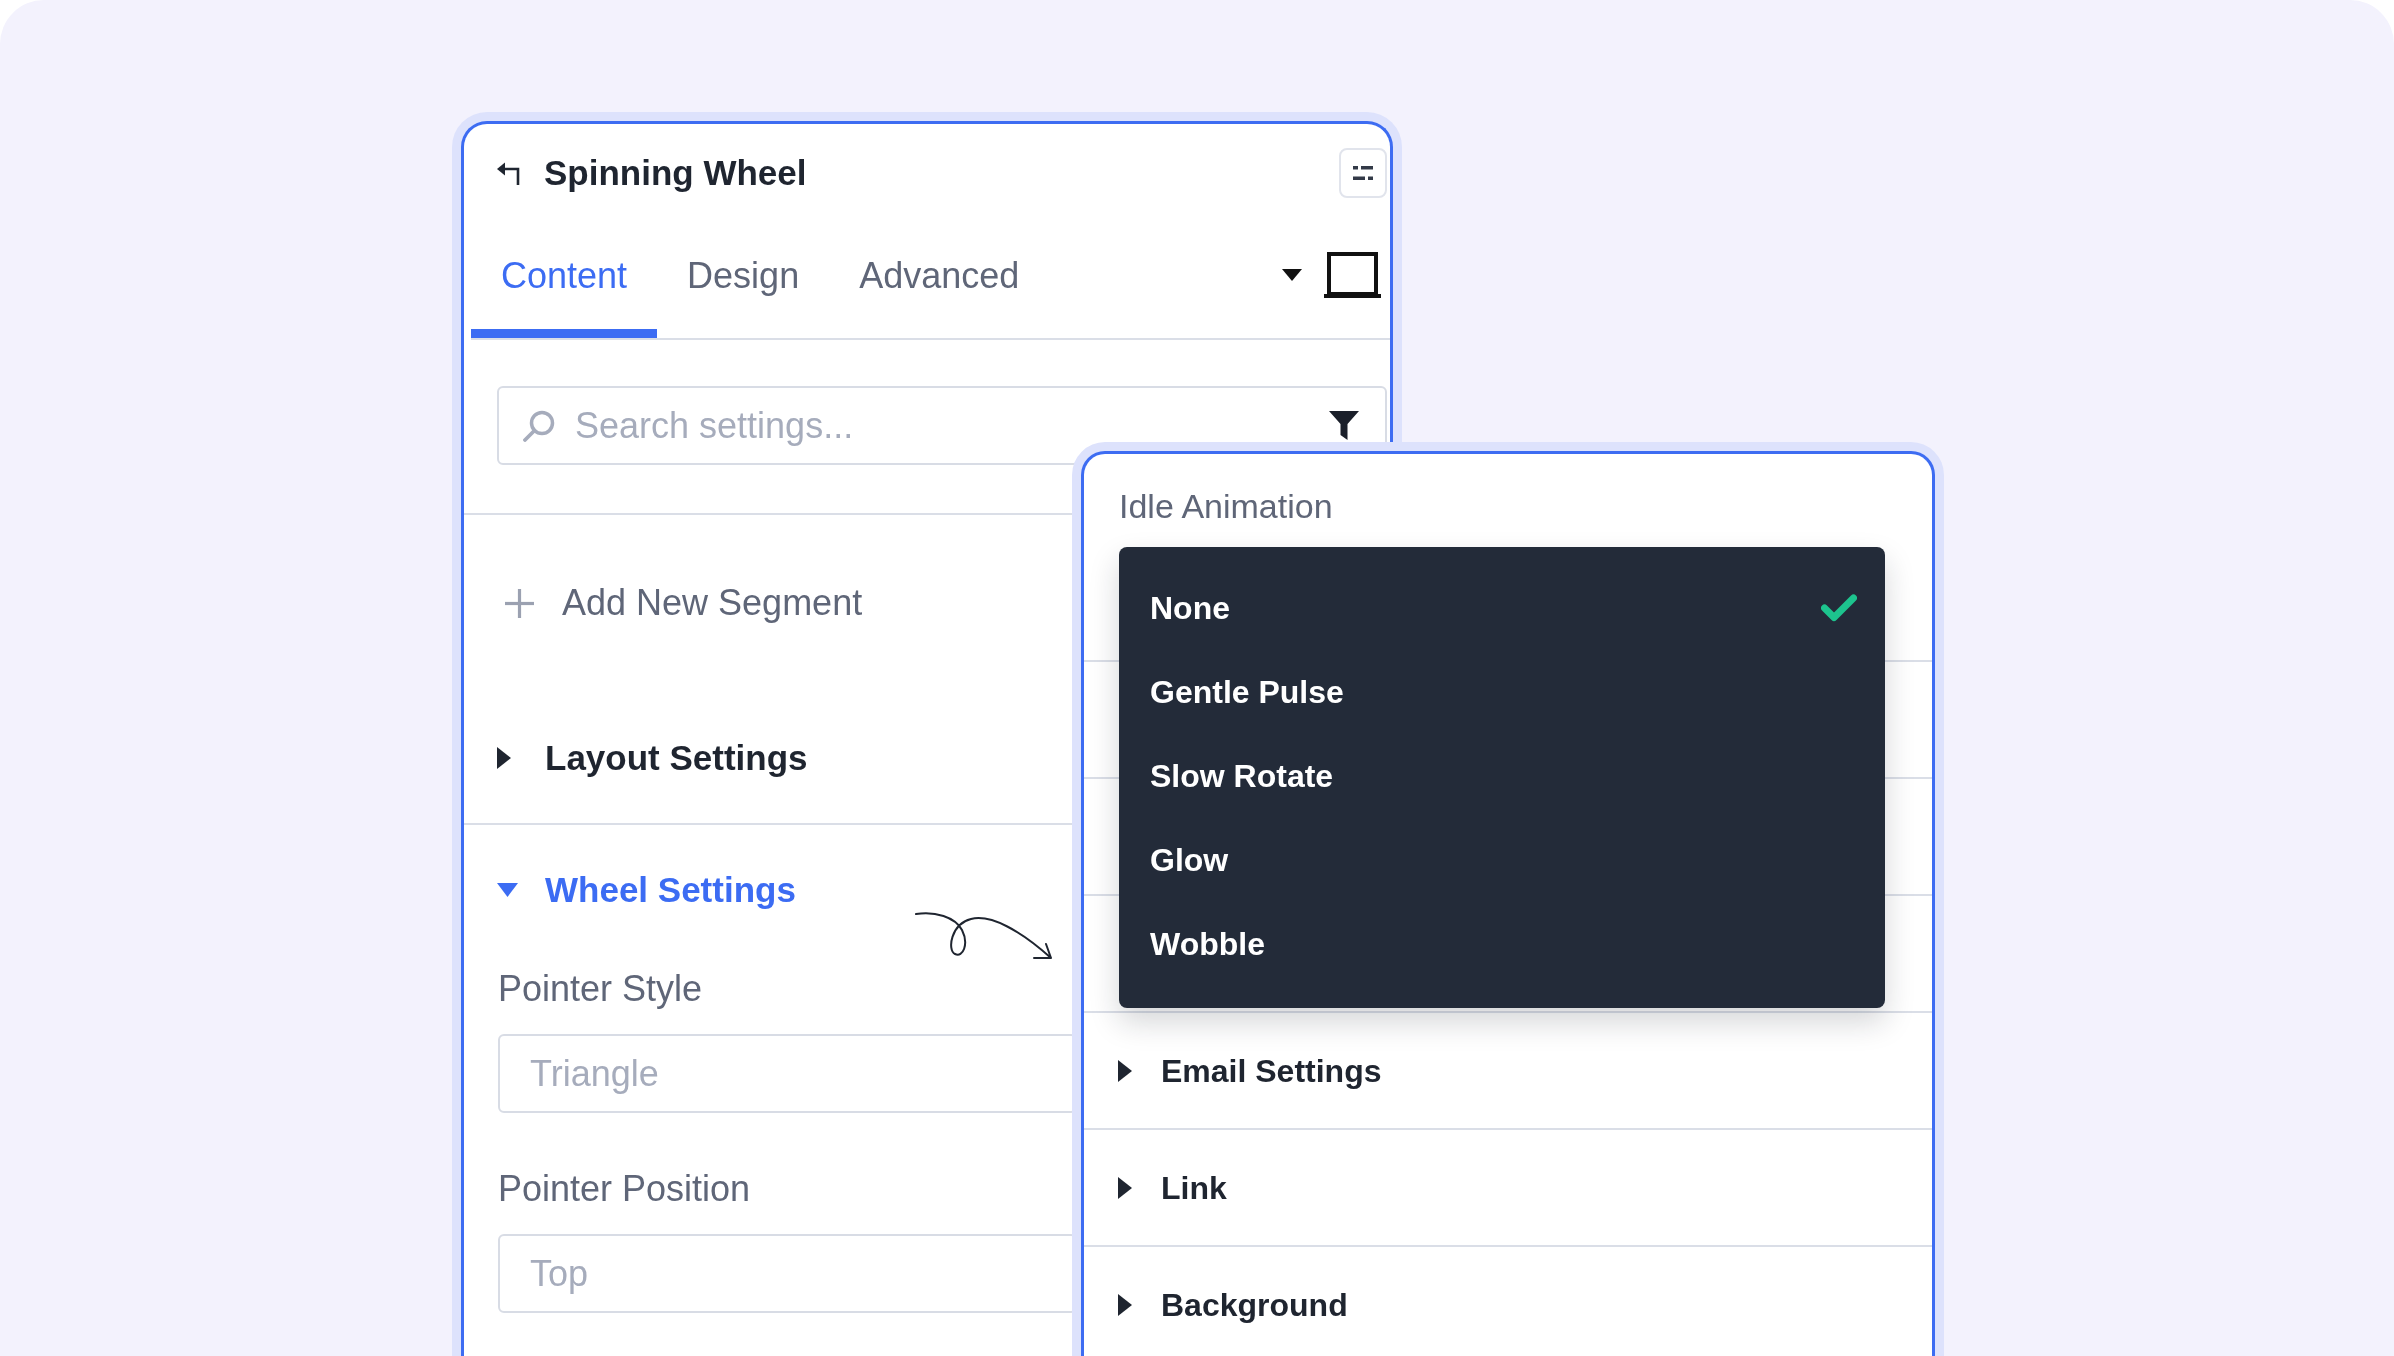 The height and width of the screenshot is (1356, 2394). Describe the element at coordinates (675, 173) in the screenshot. I see `panel-title: Spinning Wheel` at that location.